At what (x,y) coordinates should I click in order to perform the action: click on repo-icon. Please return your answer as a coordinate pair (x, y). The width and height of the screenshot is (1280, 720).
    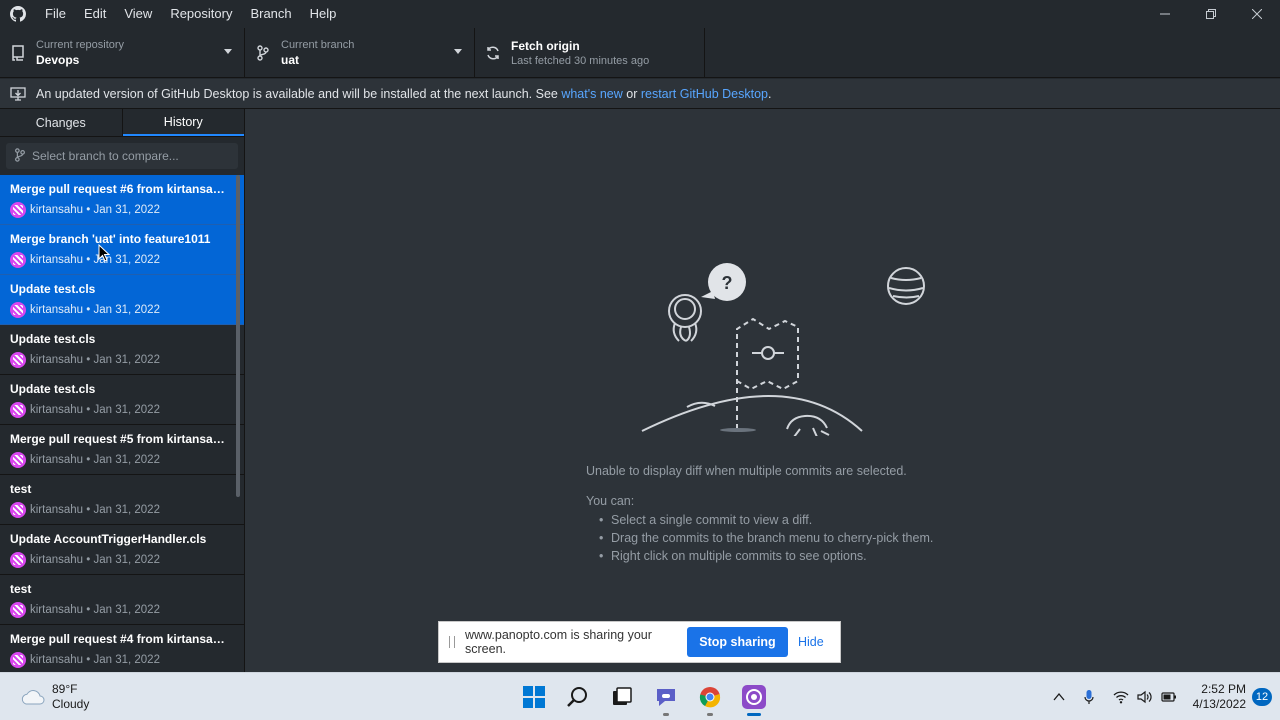
    Looking at the image, I should click on (18, 53).